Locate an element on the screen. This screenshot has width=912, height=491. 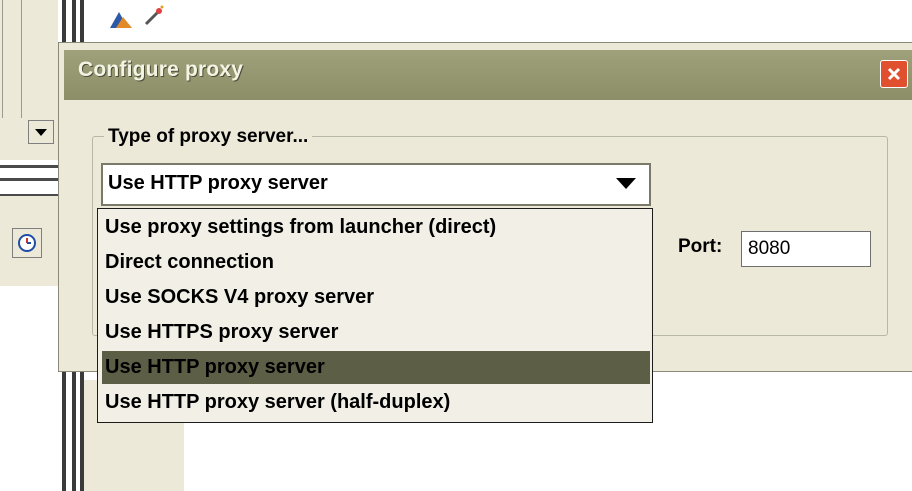
scrollbar-track is located at coordinates (12, 59).